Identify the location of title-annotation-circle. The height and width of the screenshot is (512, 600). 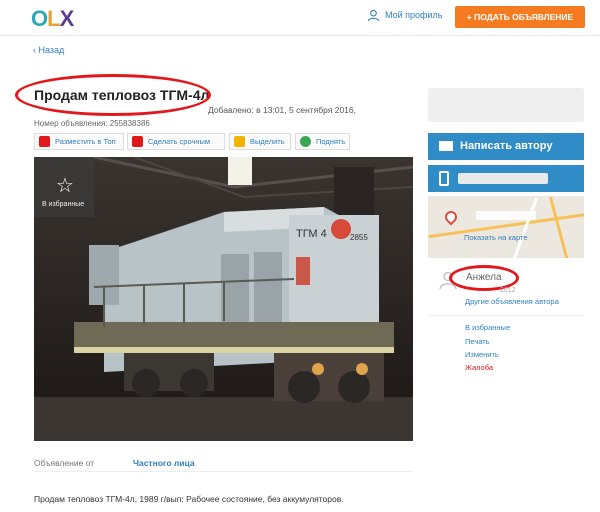
(113, 95).